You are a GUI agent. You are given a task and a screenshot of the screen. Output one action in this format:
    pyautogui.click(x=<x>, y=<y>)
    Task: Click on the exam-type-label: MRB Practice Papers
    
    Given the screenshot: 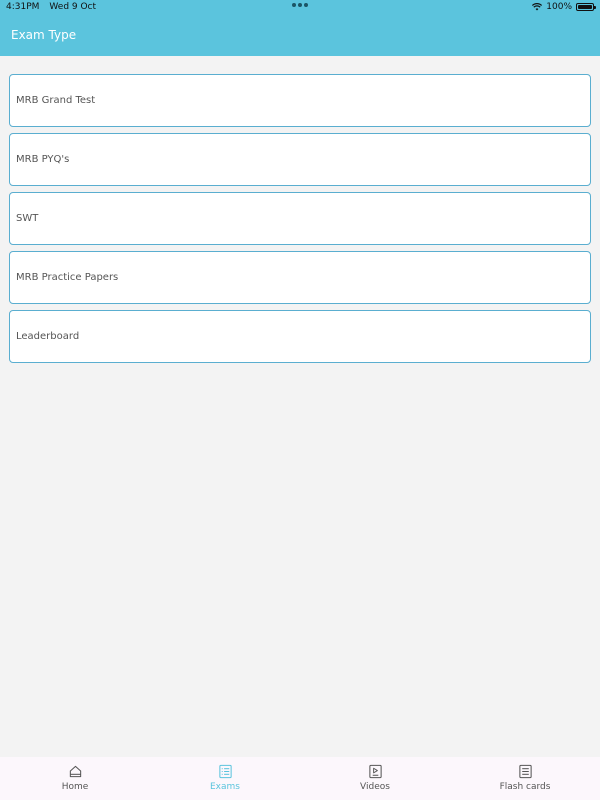 What is the action you would take?
    pyautogui.click(x=67, y=277)
    